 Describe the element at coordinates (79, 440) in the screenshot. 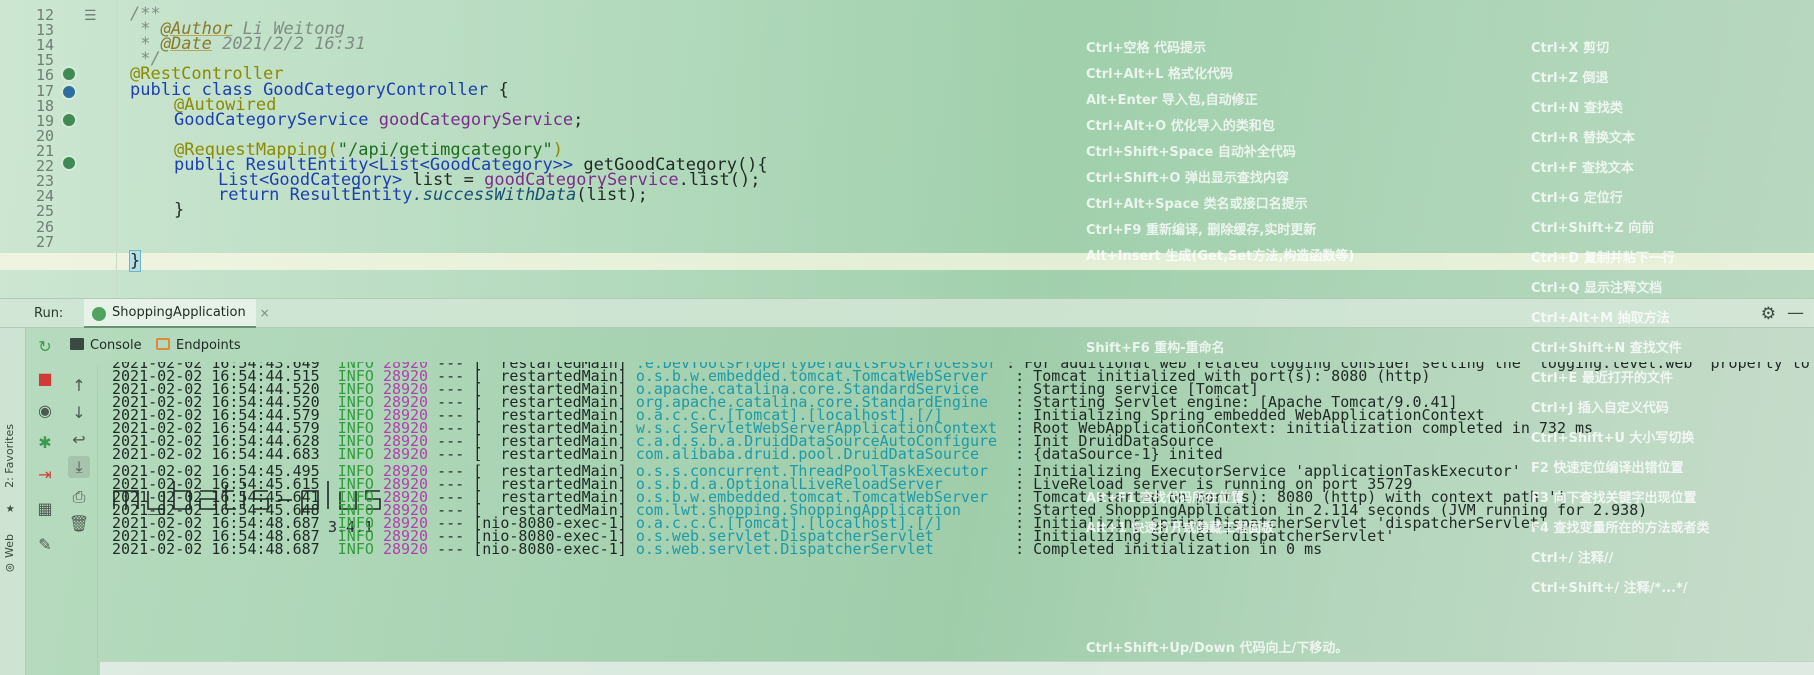

I see `soft-wrap-icon: ↩` at that location.